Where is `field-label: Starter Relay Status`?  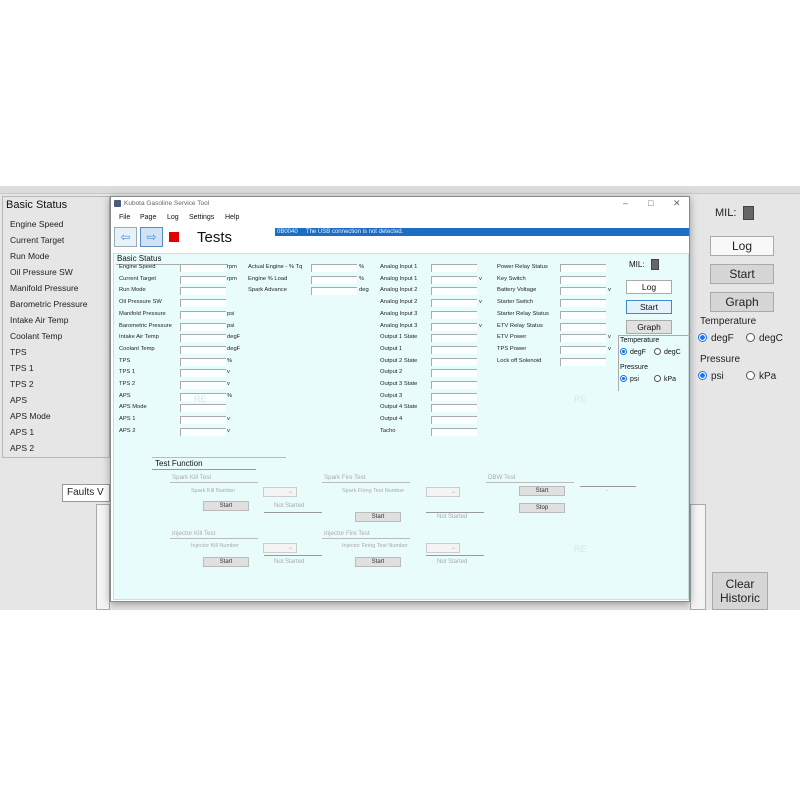
field-label: Starter Relay Status is located at coordinates (523, 314).